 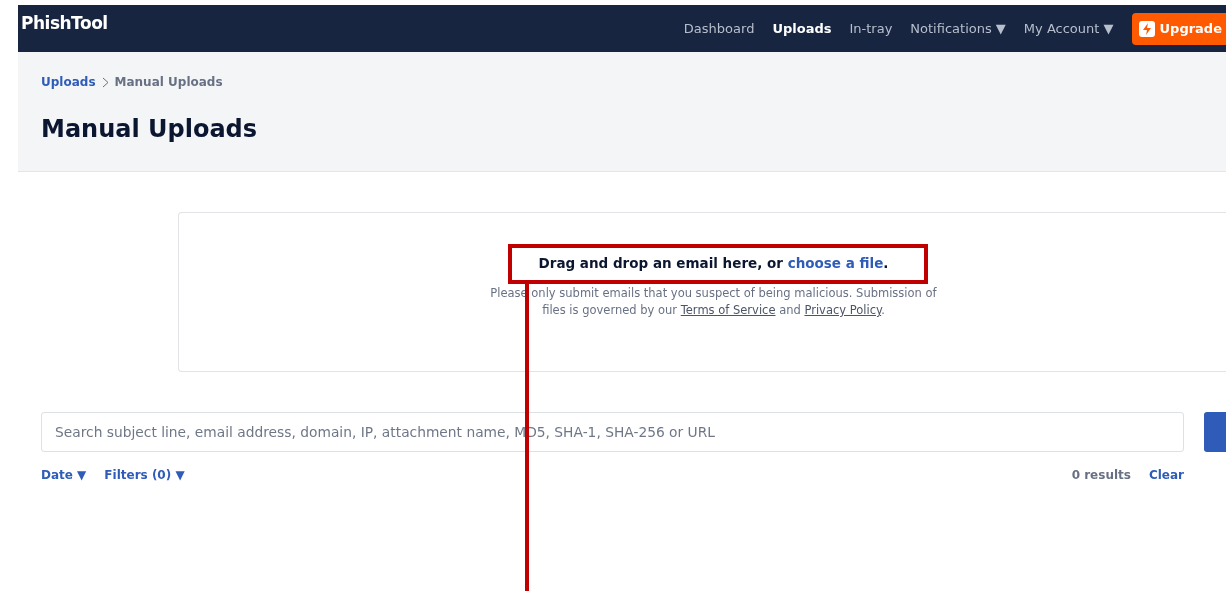 What do you see at coordinates (719, 28) in the screenshot?
I see `nav-link: Dashboard` at bounding box center [719, 28].